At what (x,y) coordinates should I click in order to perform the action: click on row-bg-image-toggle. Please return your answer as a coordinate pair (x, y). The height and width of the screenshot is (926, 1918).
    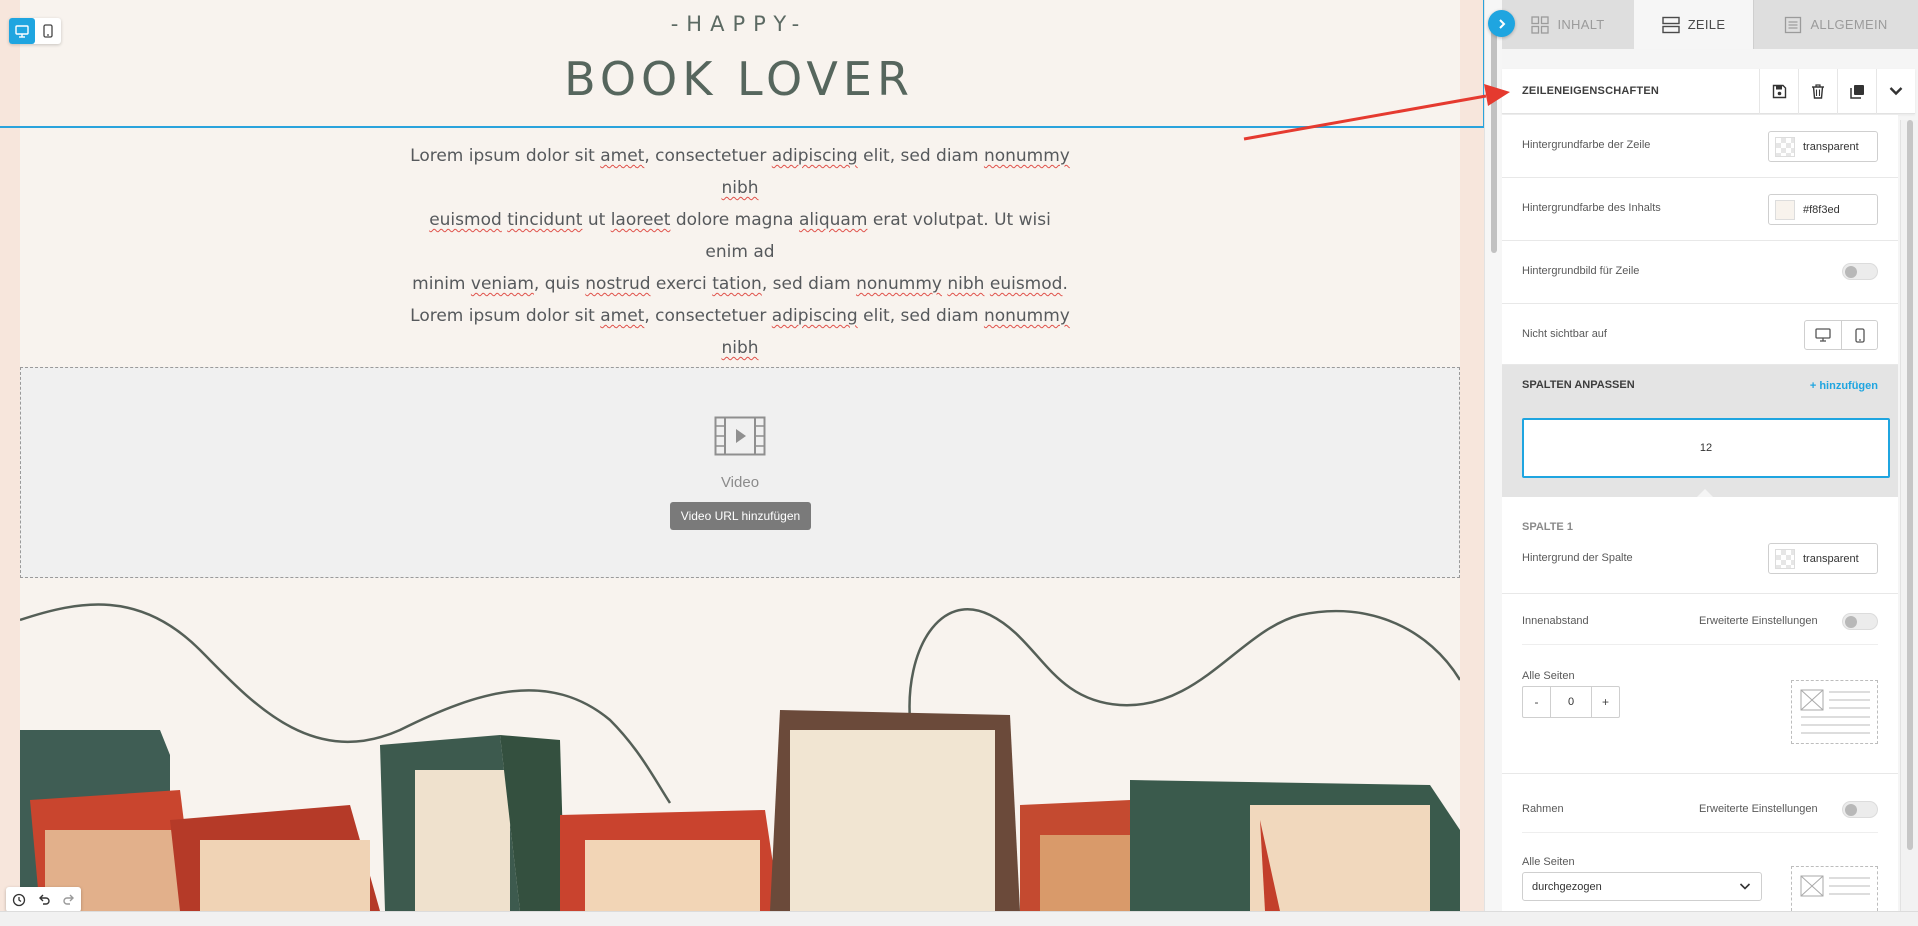
    Looking at the image, I should click on (1860, 271).